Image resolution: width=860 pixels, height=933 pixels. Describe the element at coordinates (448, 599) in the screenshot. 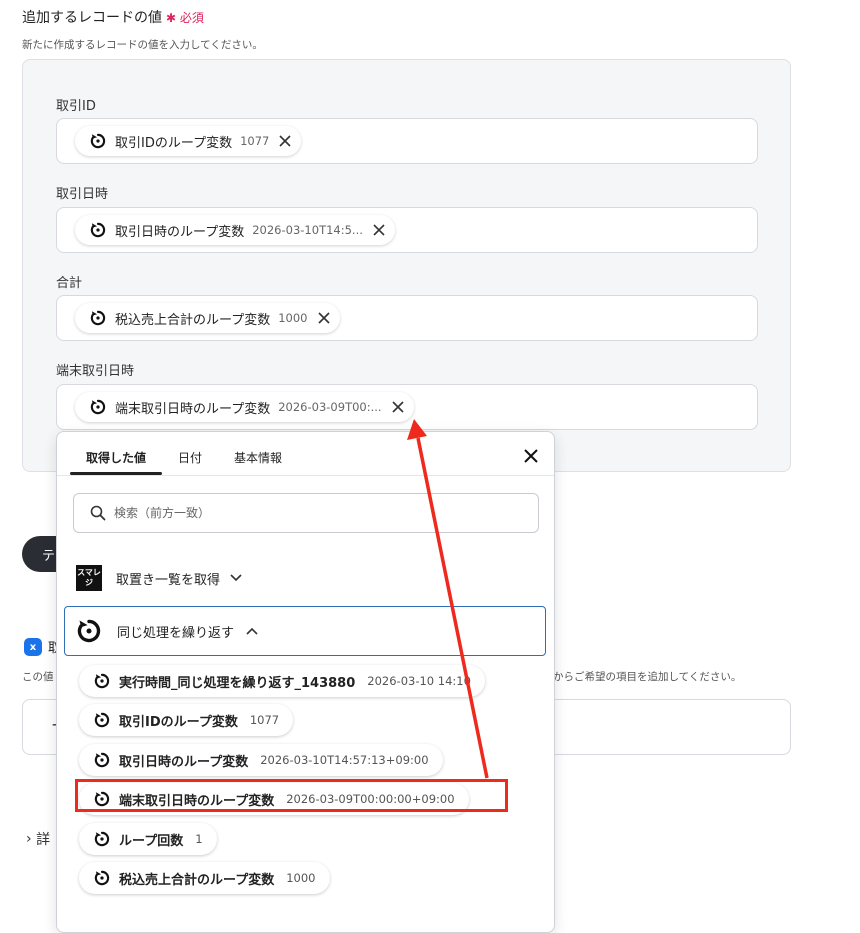

I see `annotation-arrow` at that location.